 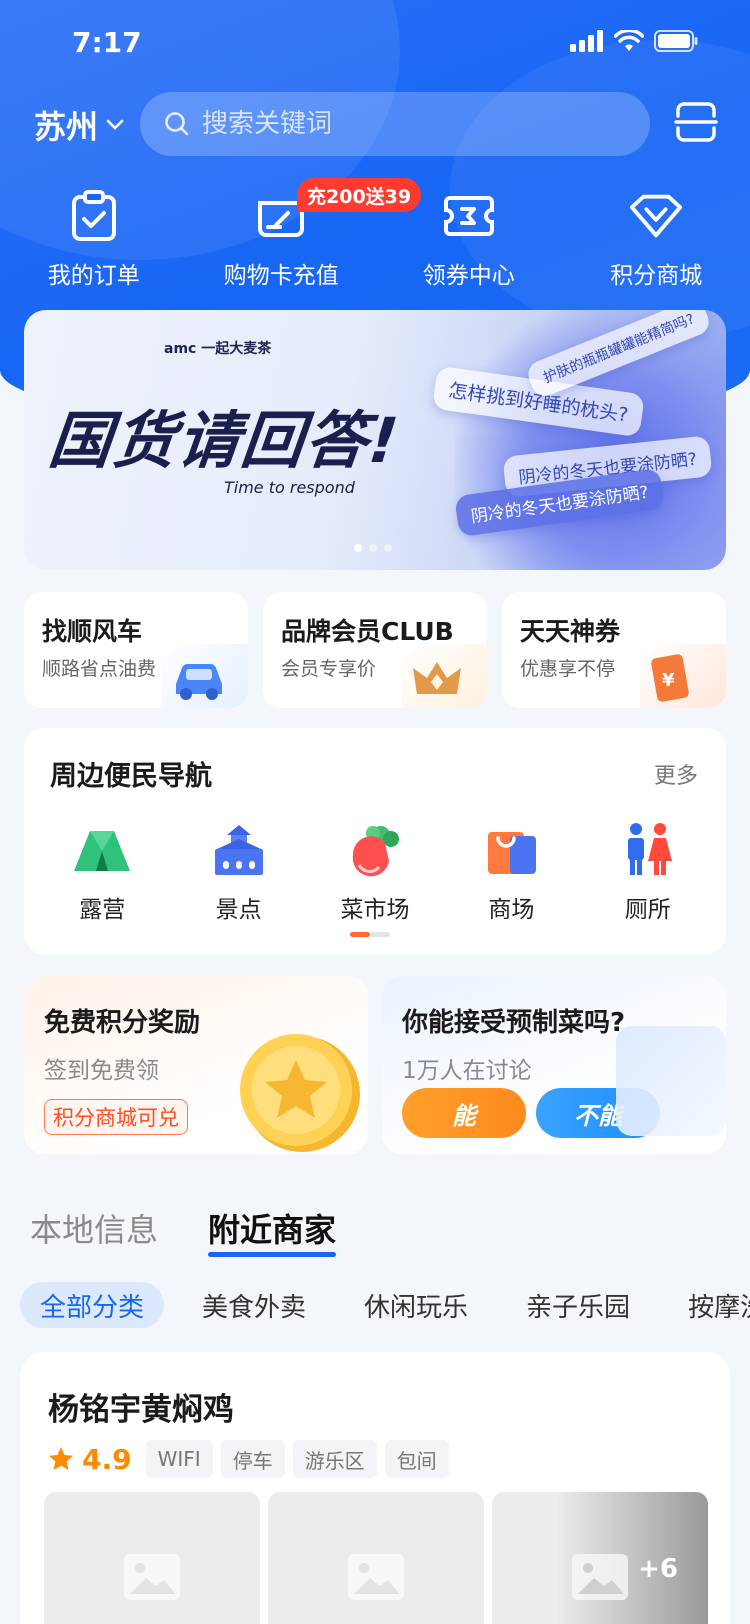 I want to click on merchant-photo-more: +6, so click(x=600, y=1558).